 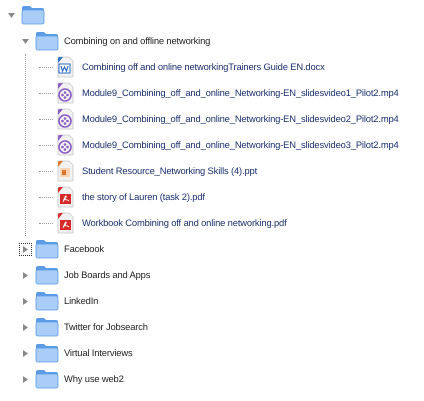 I want to click on folder-name: Combining on and offline networking, so click(x=137, y=41).